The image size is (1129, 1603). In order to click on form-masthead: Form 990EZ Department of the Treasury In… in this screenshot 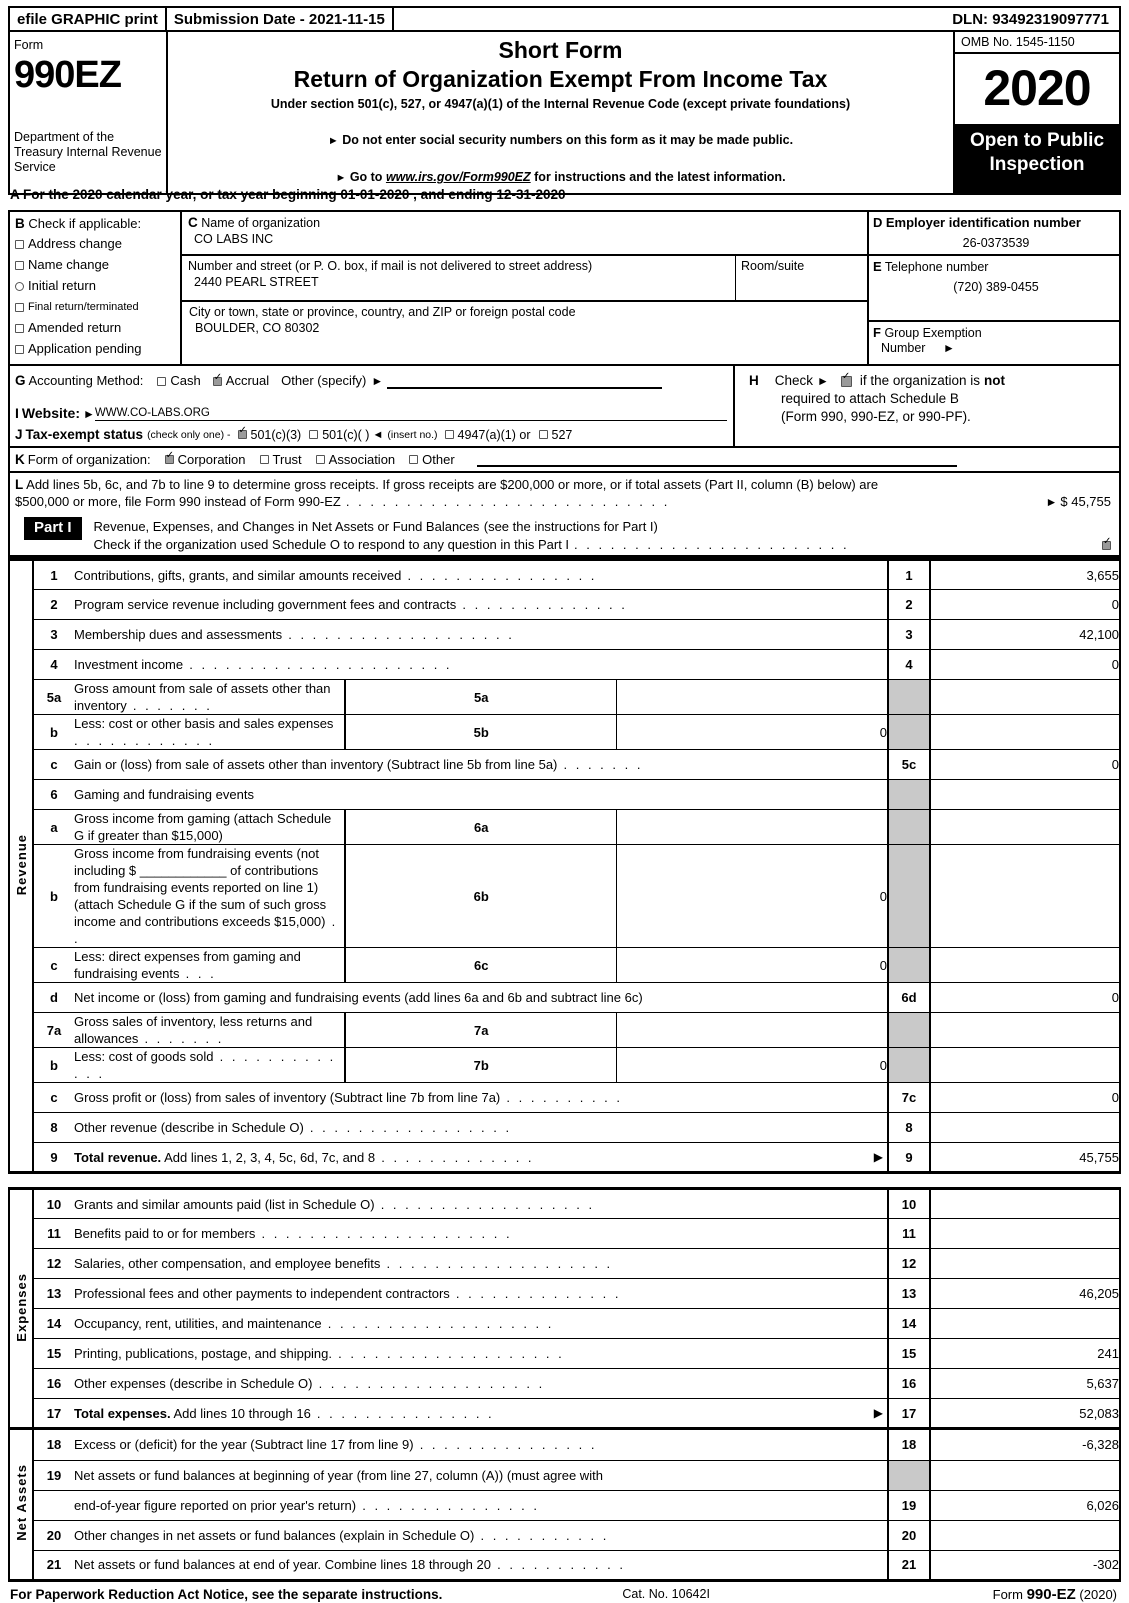, I will do `click(564, 113)`.